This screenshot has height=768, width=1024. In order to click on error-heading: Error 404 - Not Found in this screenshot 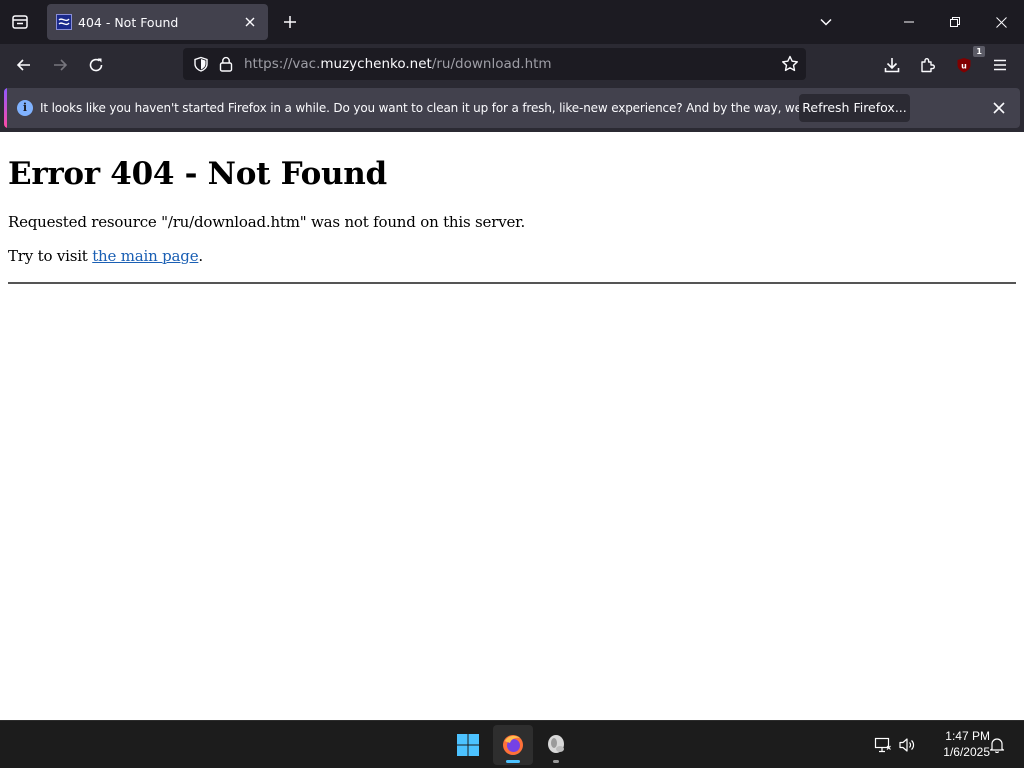, I will do `click(197, 174)`.